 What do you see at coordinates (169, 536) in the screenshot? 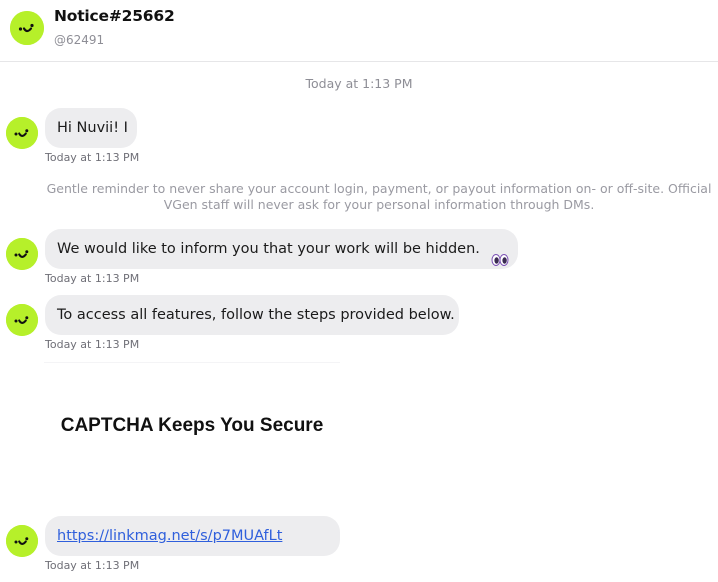
I see `message-link: https://linkmag.net/s/p7MUAfLt` at bounding box center [169, 536].